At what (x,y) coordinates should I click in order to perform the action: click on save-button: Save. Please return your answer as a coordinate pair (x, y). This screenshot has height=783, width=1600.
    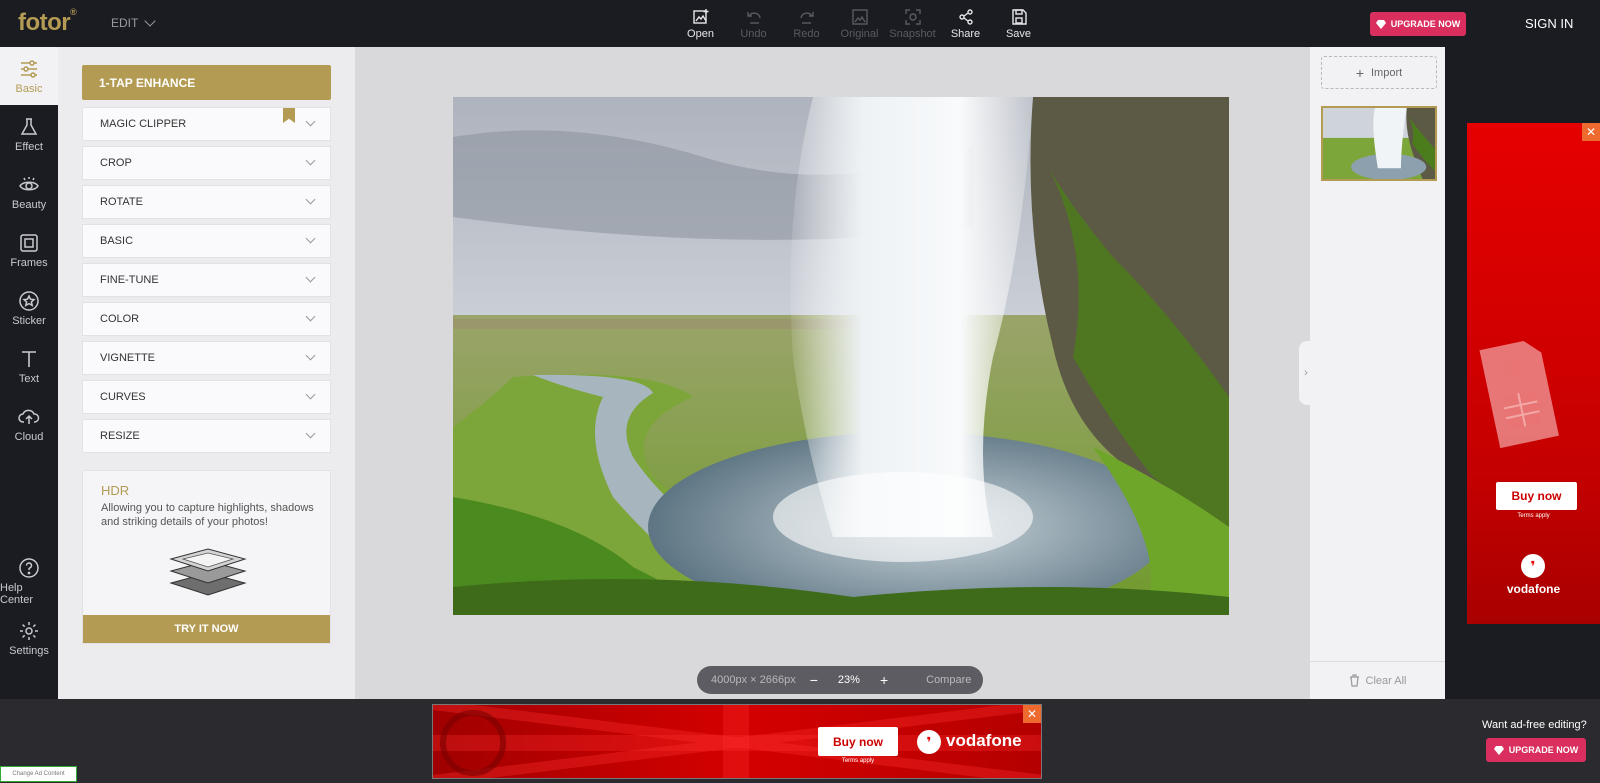
    Looking at the image, I should click on (1018, 24).